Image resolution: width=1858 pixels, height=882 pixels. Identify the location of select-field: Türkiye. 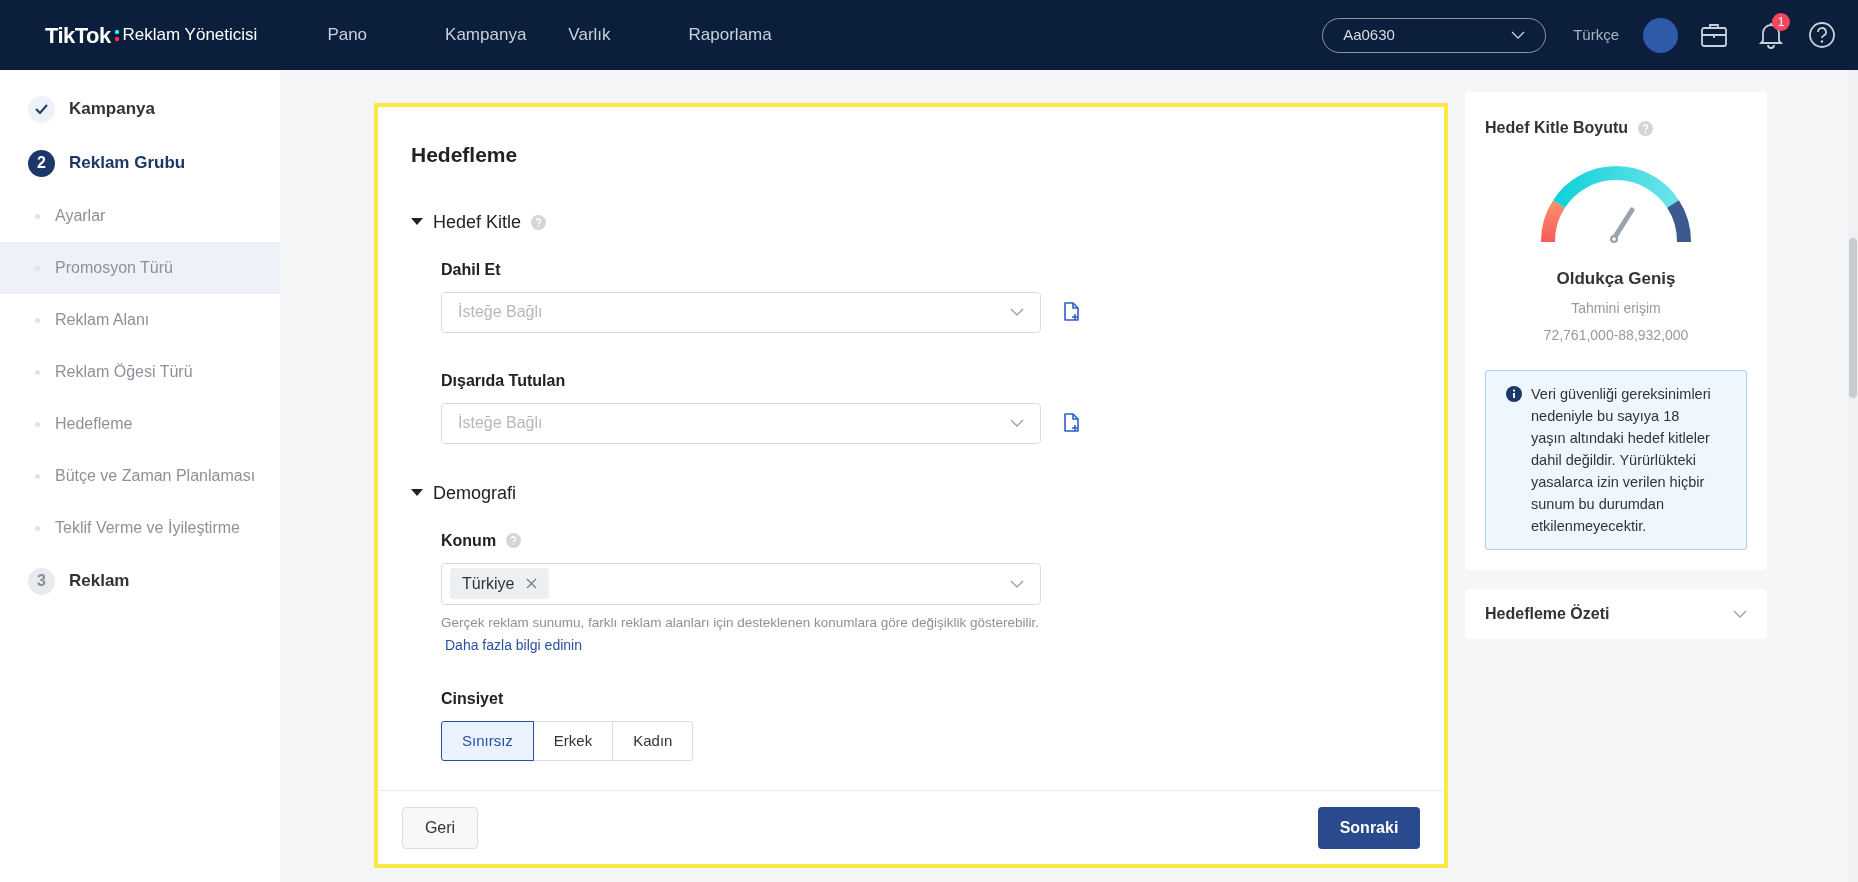
(741, 583).